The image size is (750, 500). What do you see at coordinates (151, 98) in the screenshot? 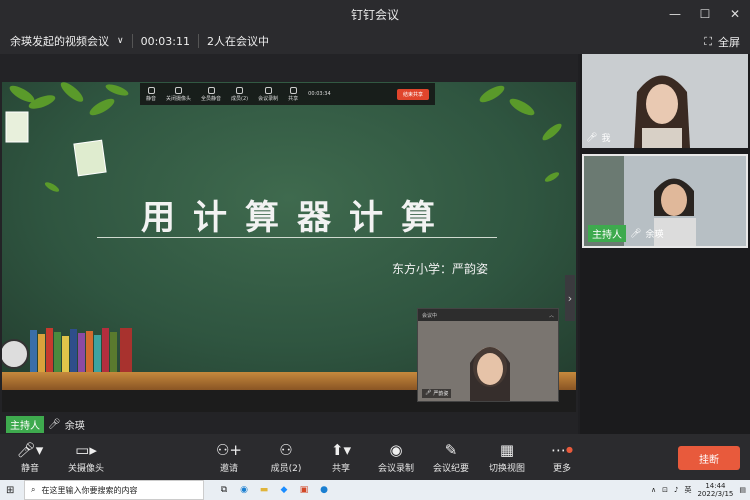
I see `share-toolbar-label: 静音` at bounding box center [151, 98].